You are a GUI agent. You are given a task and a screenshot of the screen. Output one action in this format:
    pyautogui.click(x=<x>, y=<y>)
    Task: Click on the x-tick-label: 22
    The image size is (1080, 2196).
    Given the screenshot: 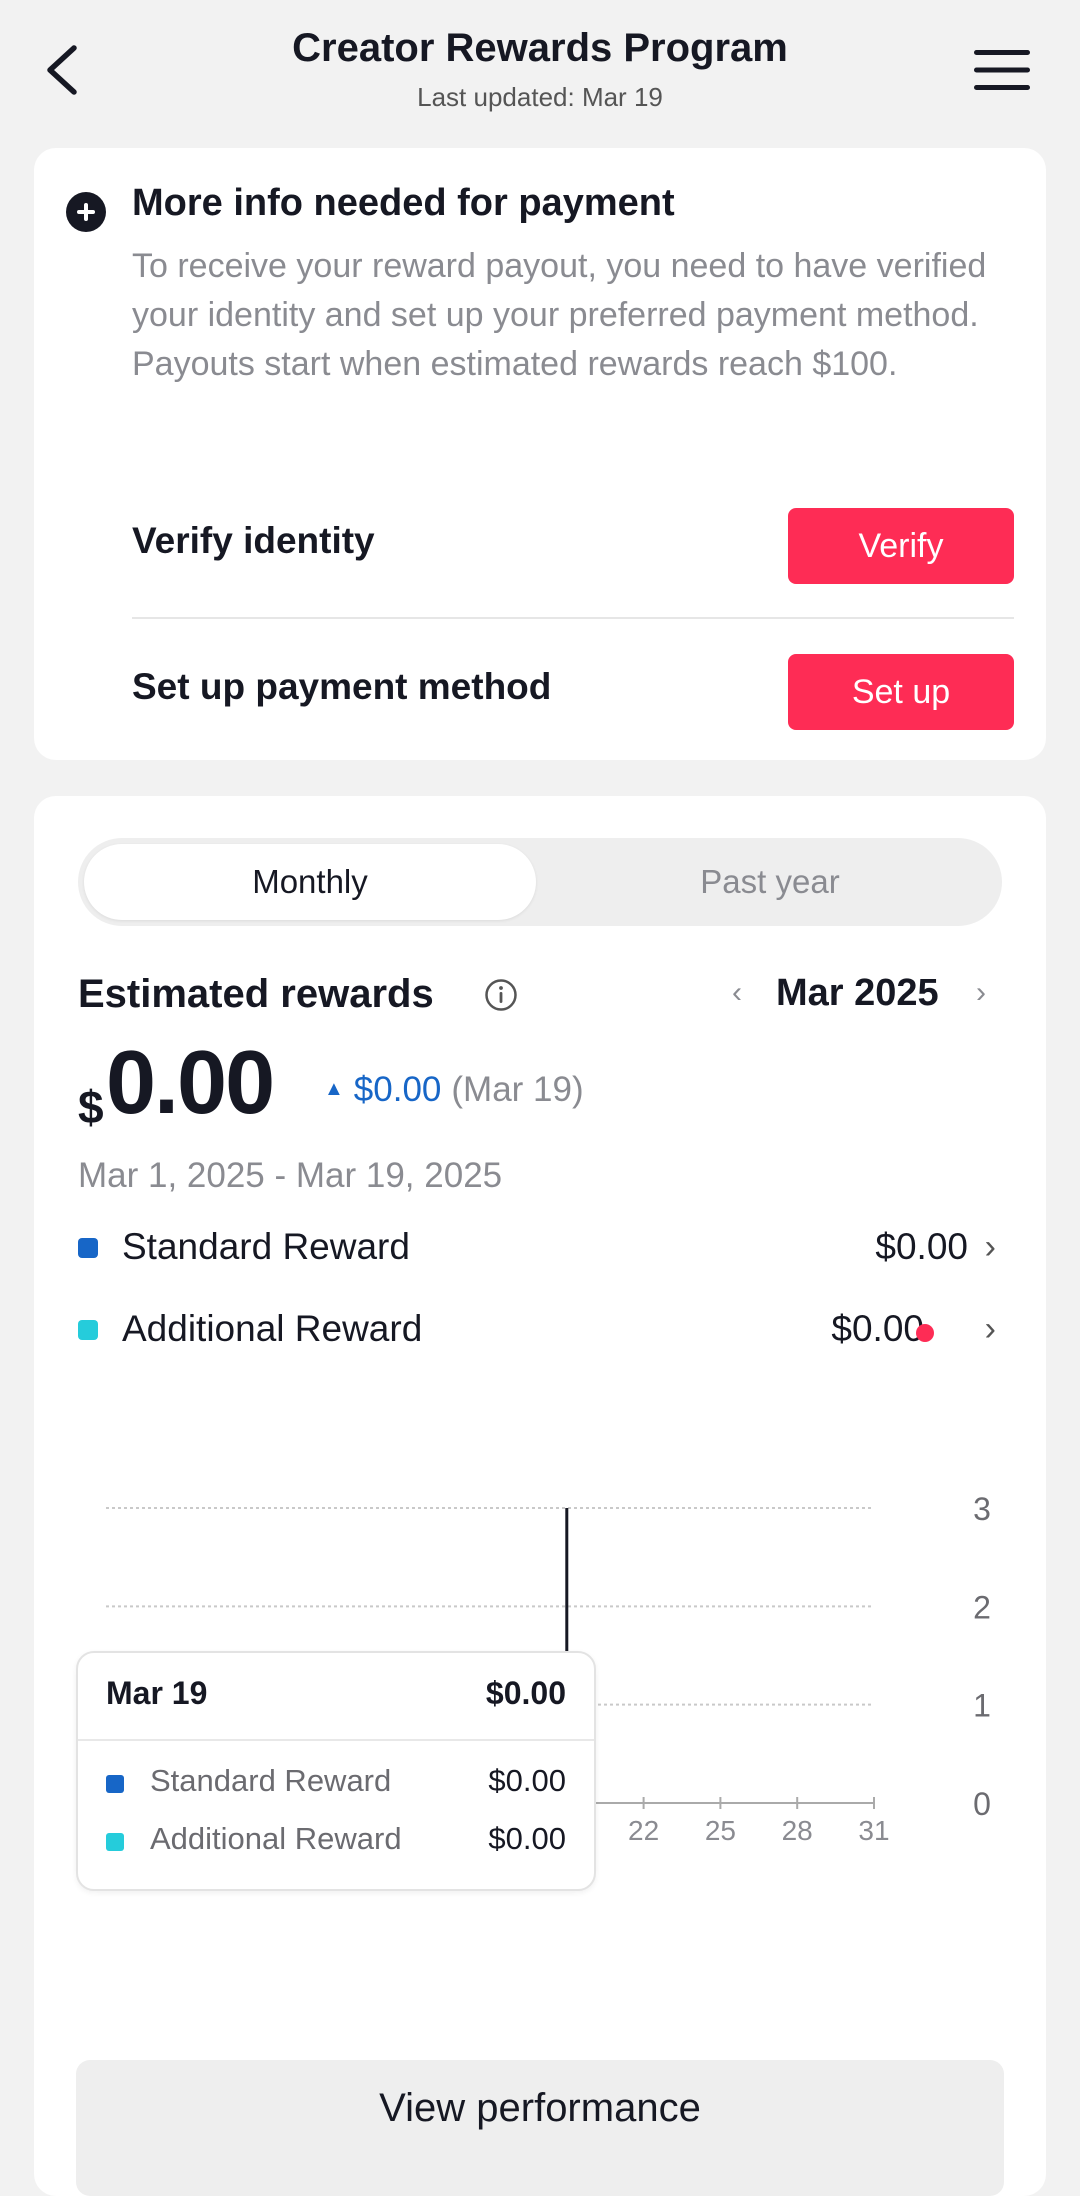 What is the action you would take?
    pyautogui.click(x=643, y=1830)
    